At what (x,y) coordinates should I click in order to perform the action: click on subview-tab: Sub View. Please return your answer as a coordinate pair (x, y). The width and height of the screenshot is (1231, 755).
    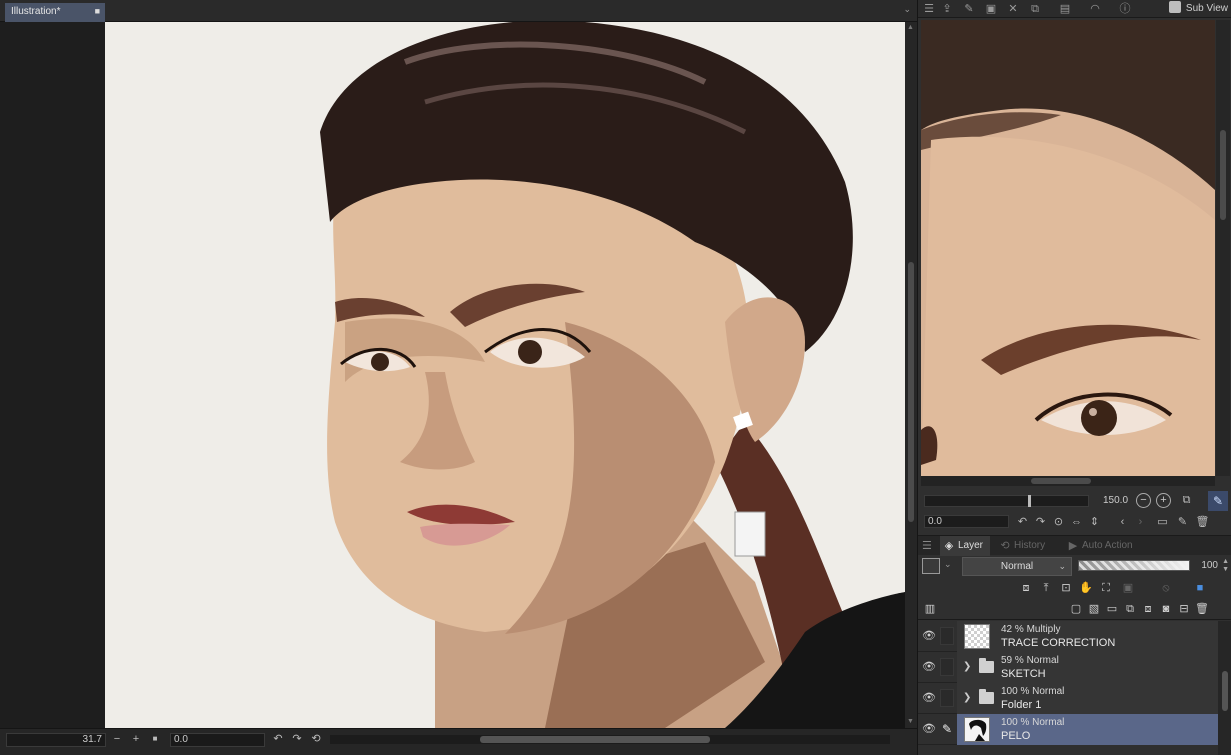
    Looking at the image, I should click on (1198, 9).